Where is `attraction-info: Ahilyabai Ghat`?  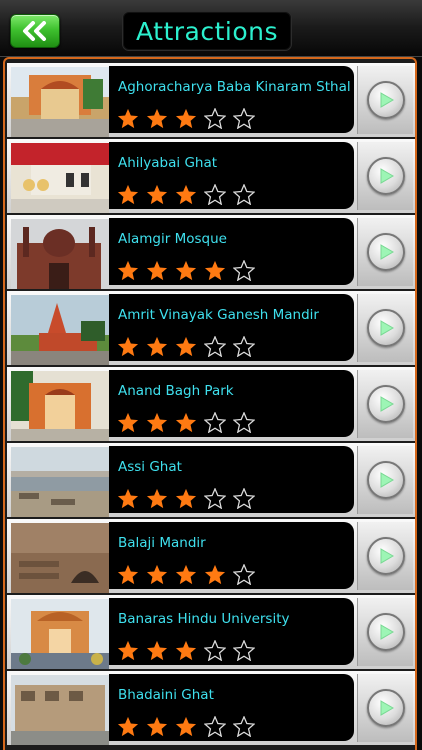
attraction-info: Ahilyabai Ghat is located at coordinates (231, 175).